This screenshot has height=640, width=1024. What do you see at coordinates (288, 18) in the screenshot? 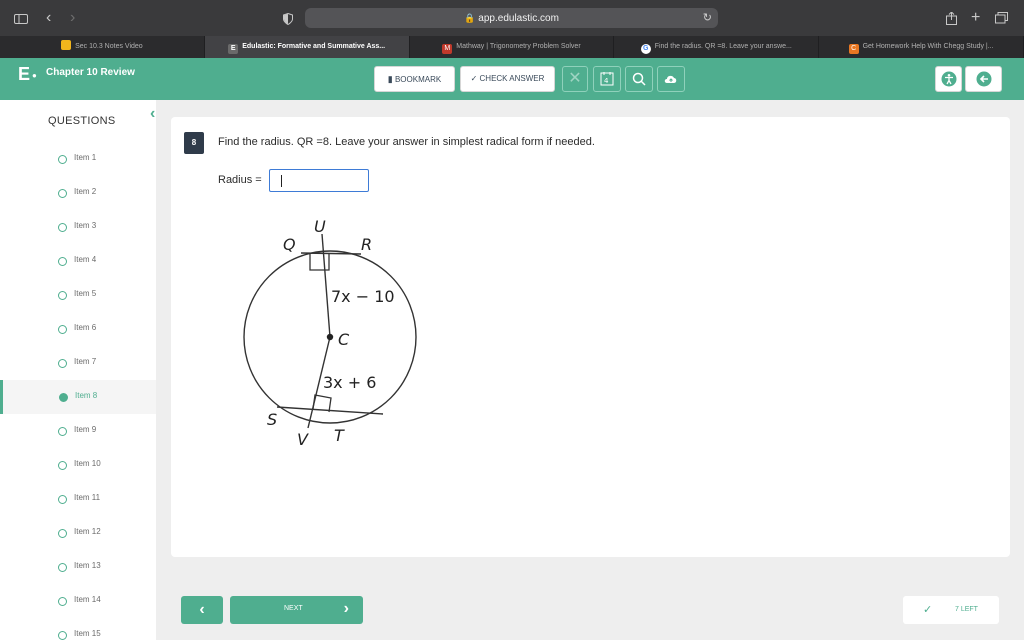
I see `privacy-shield-icon` at bounding box center [288, 18].